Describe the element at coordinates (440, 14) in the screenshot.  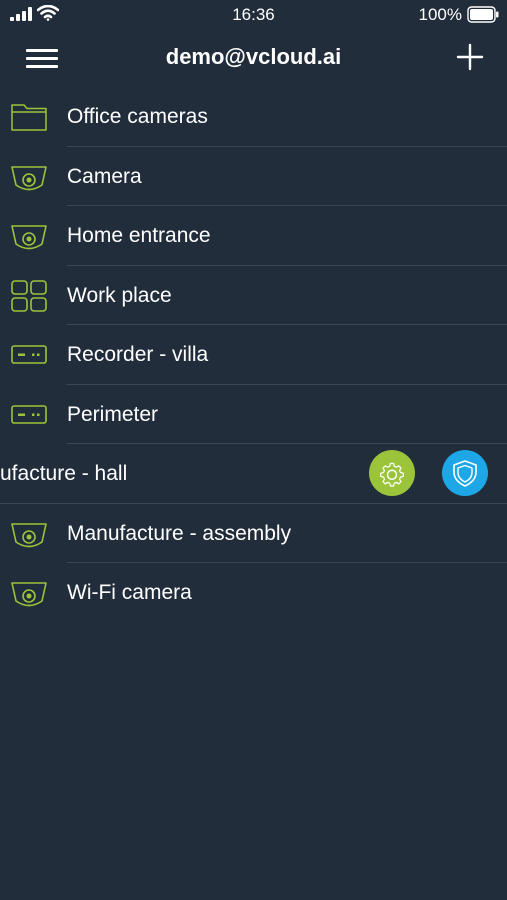
I see `battery-percent: 100%` at that location.